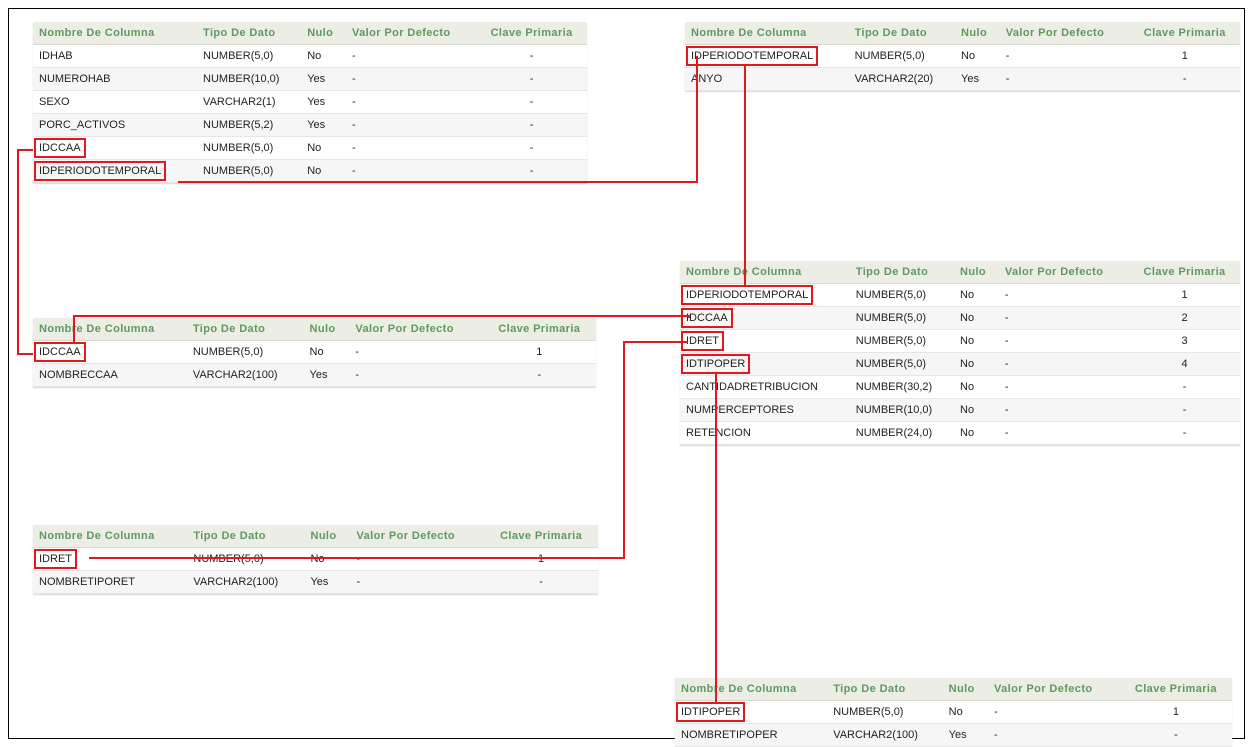  Describe the element at coordinates (960, 318) in the screenshot. I see `table-row: IDCCAA NUMBER(5,0) No -2` at that location.